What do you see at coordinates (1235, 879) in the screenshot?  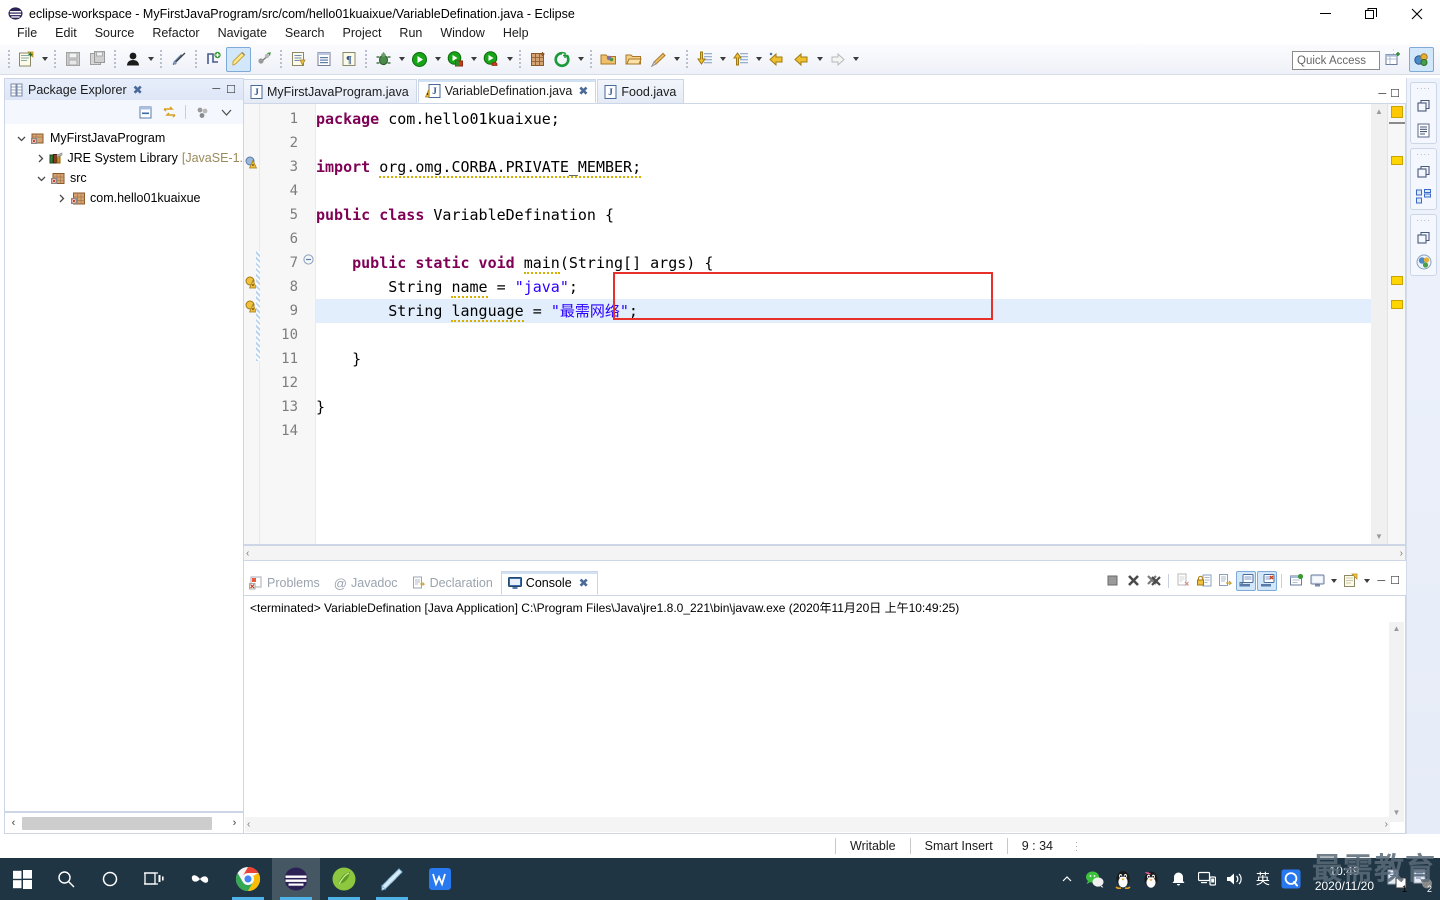 I see `volume-icon` at bounding box center [1235, 879].